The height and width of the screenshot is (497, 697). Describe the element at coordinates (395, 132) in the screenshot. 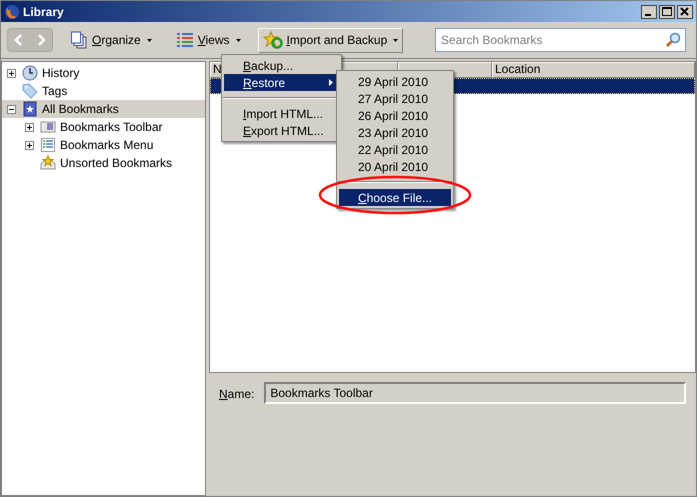

I see `menu-item: 23 April 2010` at that location.